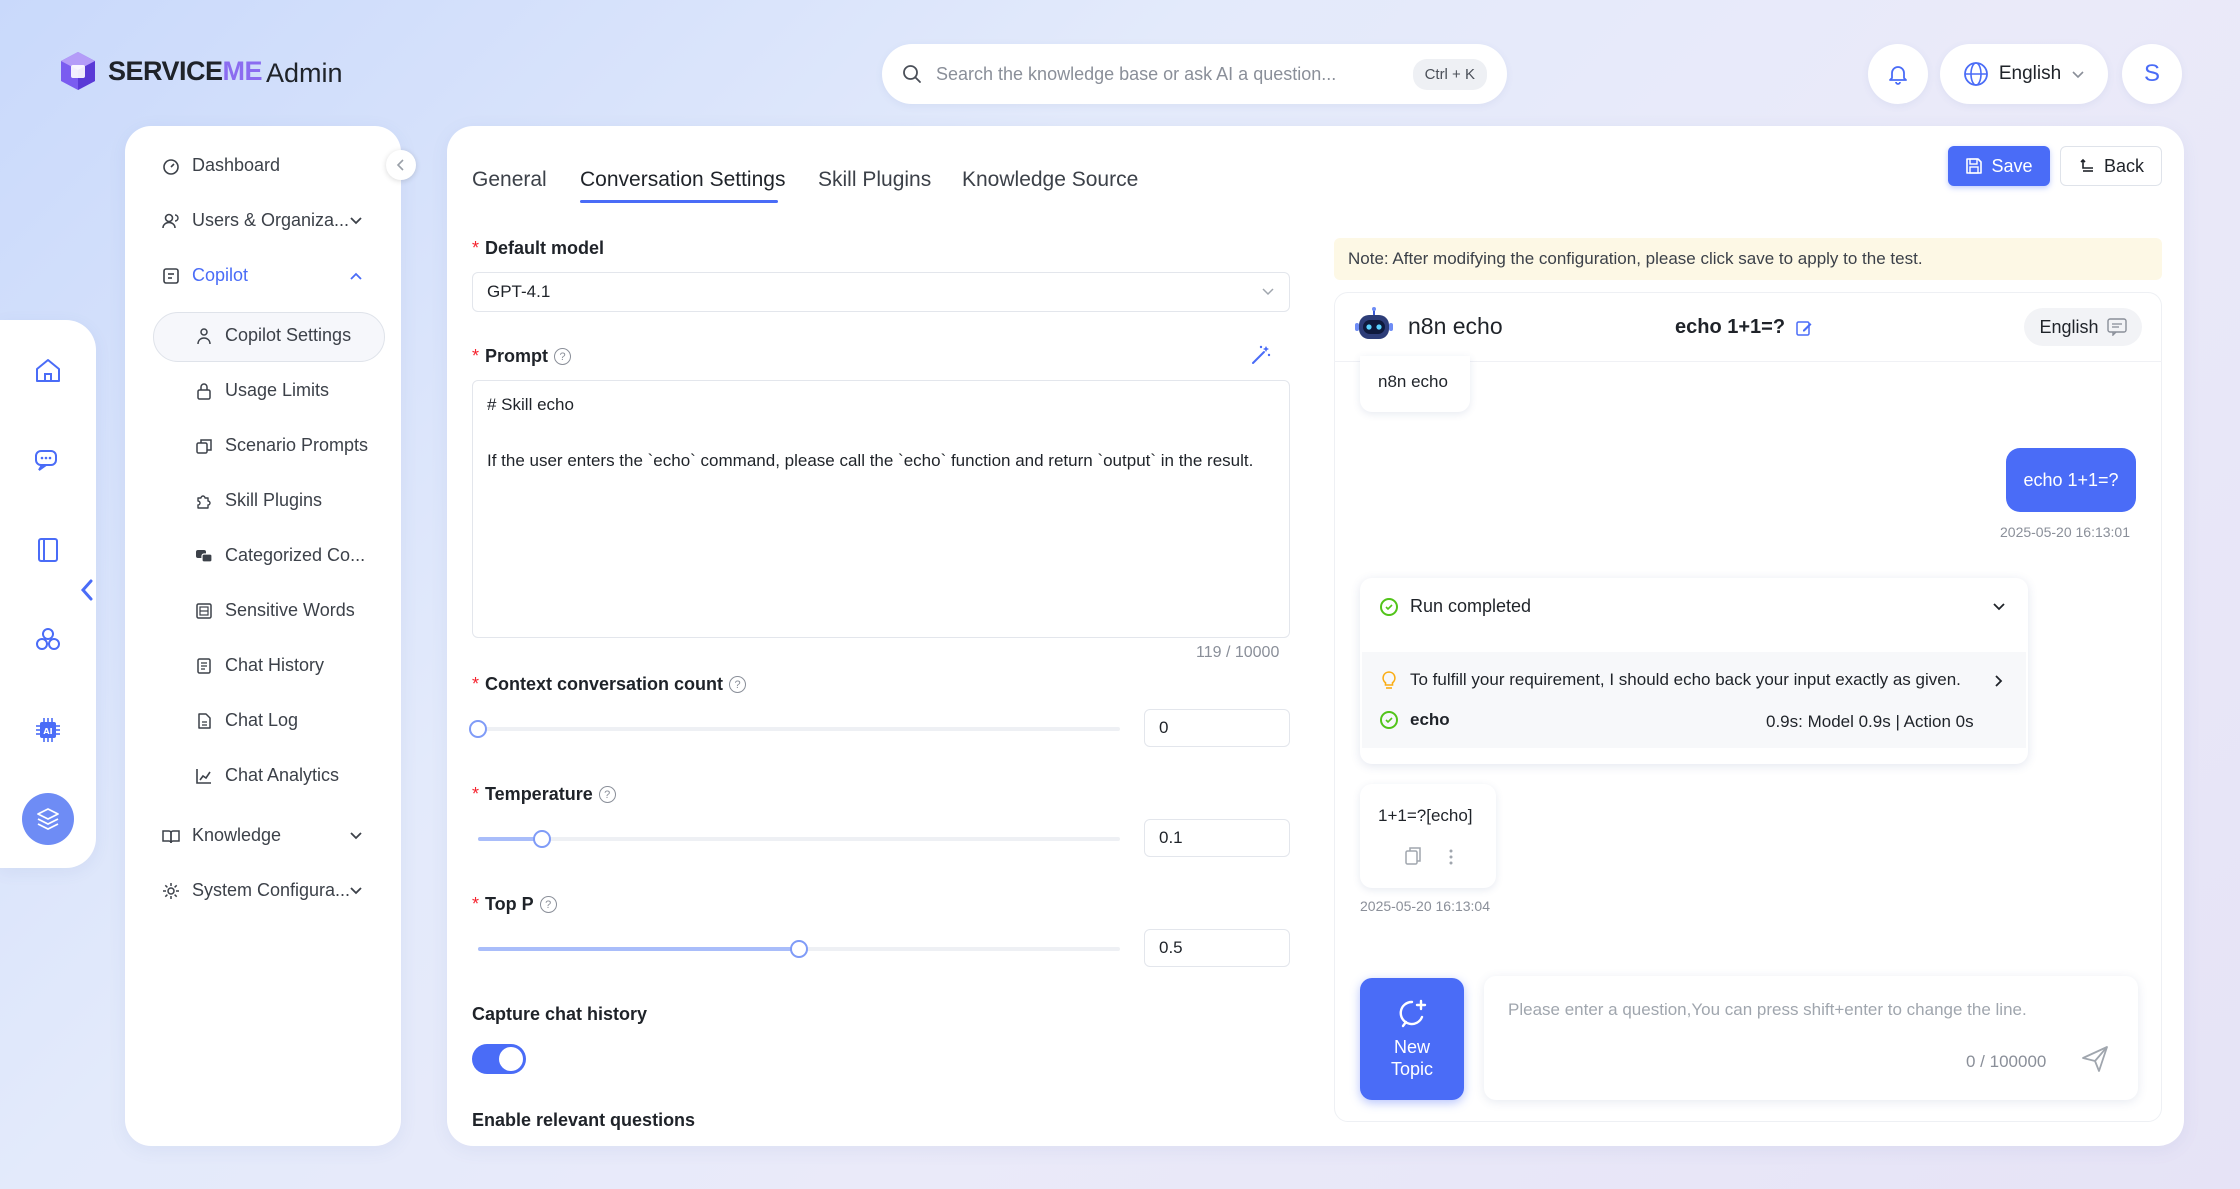  Describe the element at coordinates (262, 720) in the screenshot. I see `sidebar-item-label: Chat Log` at that location.